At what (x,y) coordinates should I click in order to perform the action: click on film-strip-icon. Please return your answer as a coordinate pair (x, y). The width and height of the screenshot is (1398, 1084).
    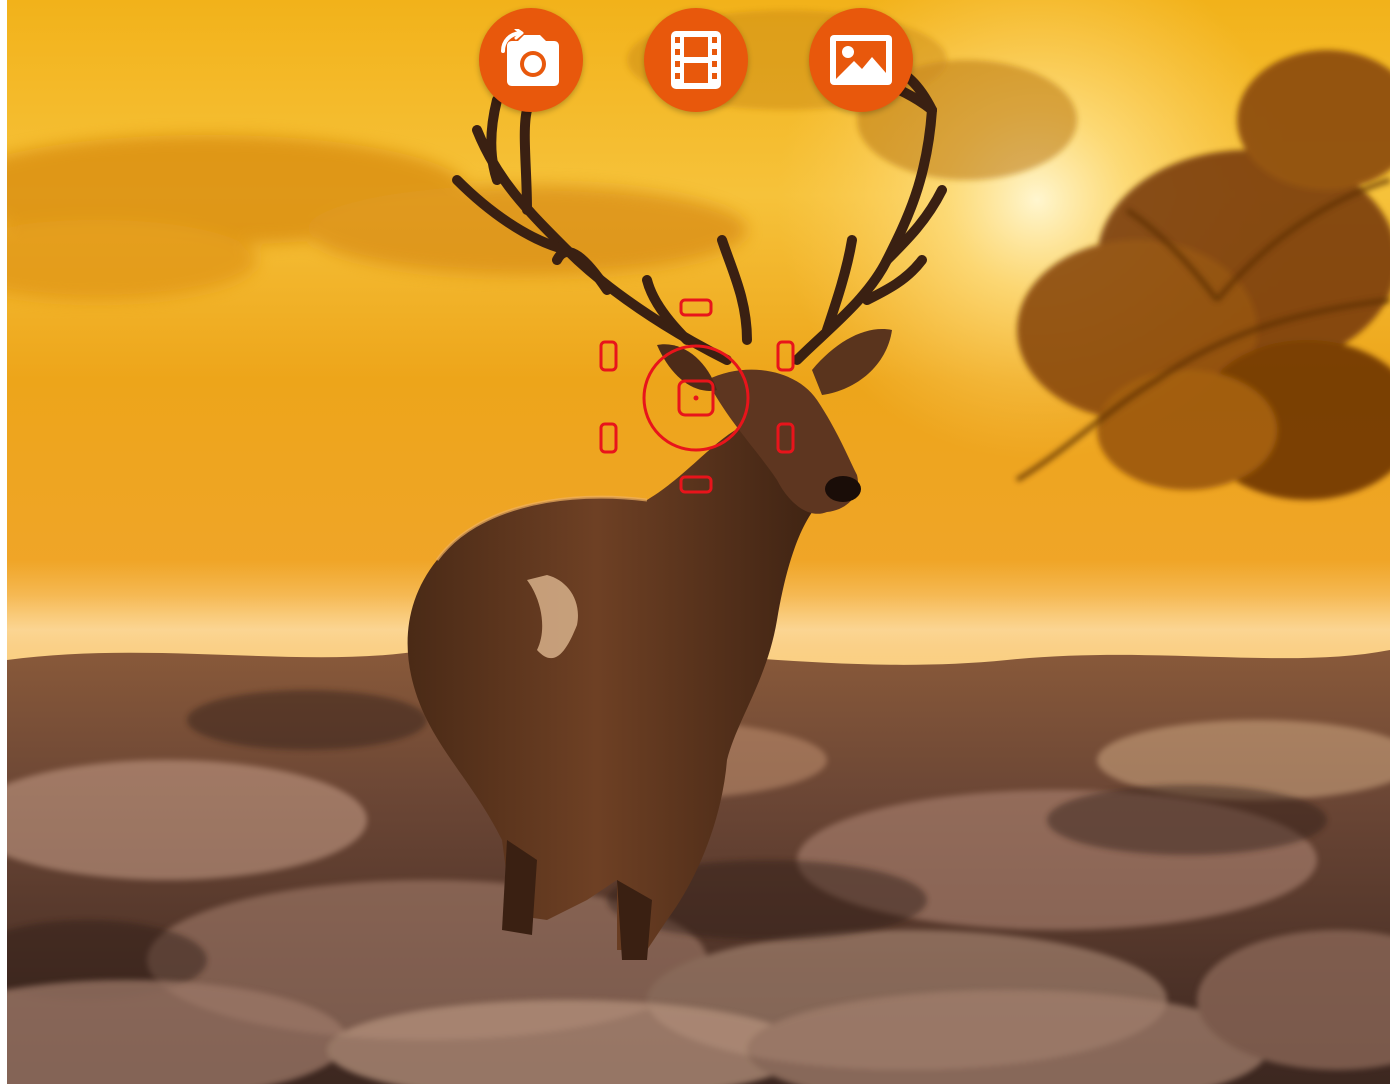
    Looking at the image, I should click on (696, 60).